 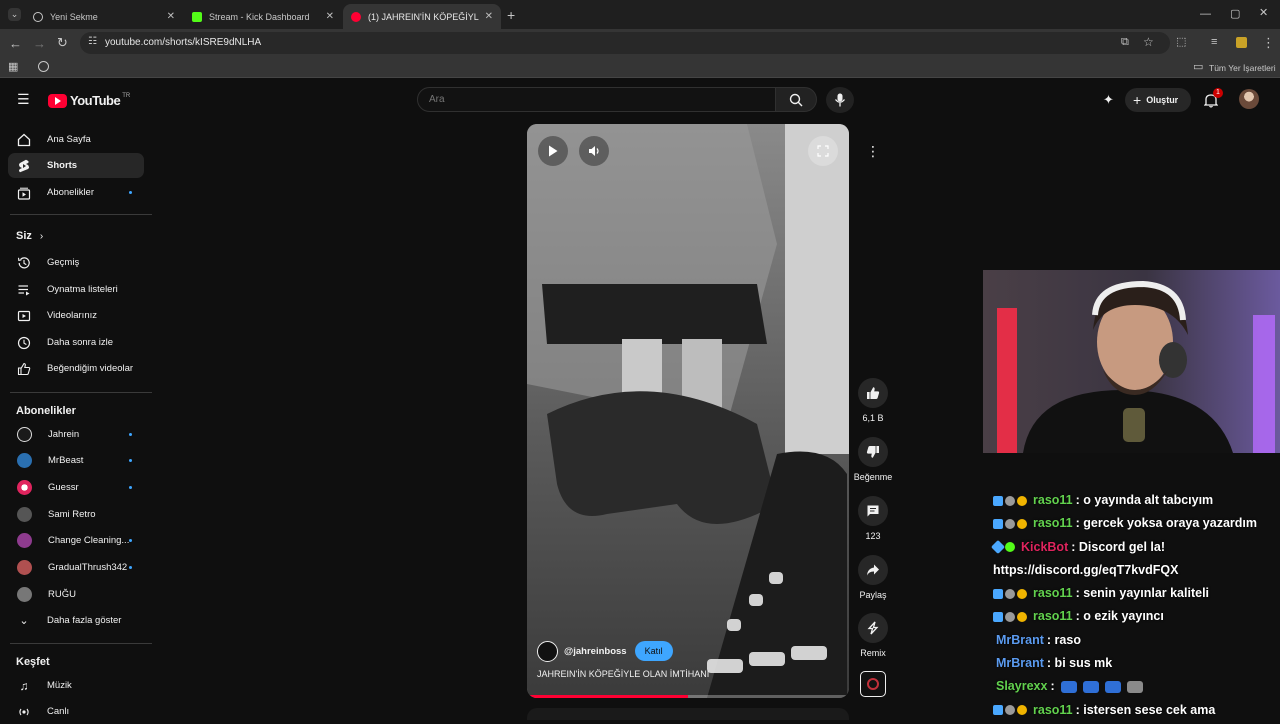 I want to click on share-button, so click(x=873, y=570).